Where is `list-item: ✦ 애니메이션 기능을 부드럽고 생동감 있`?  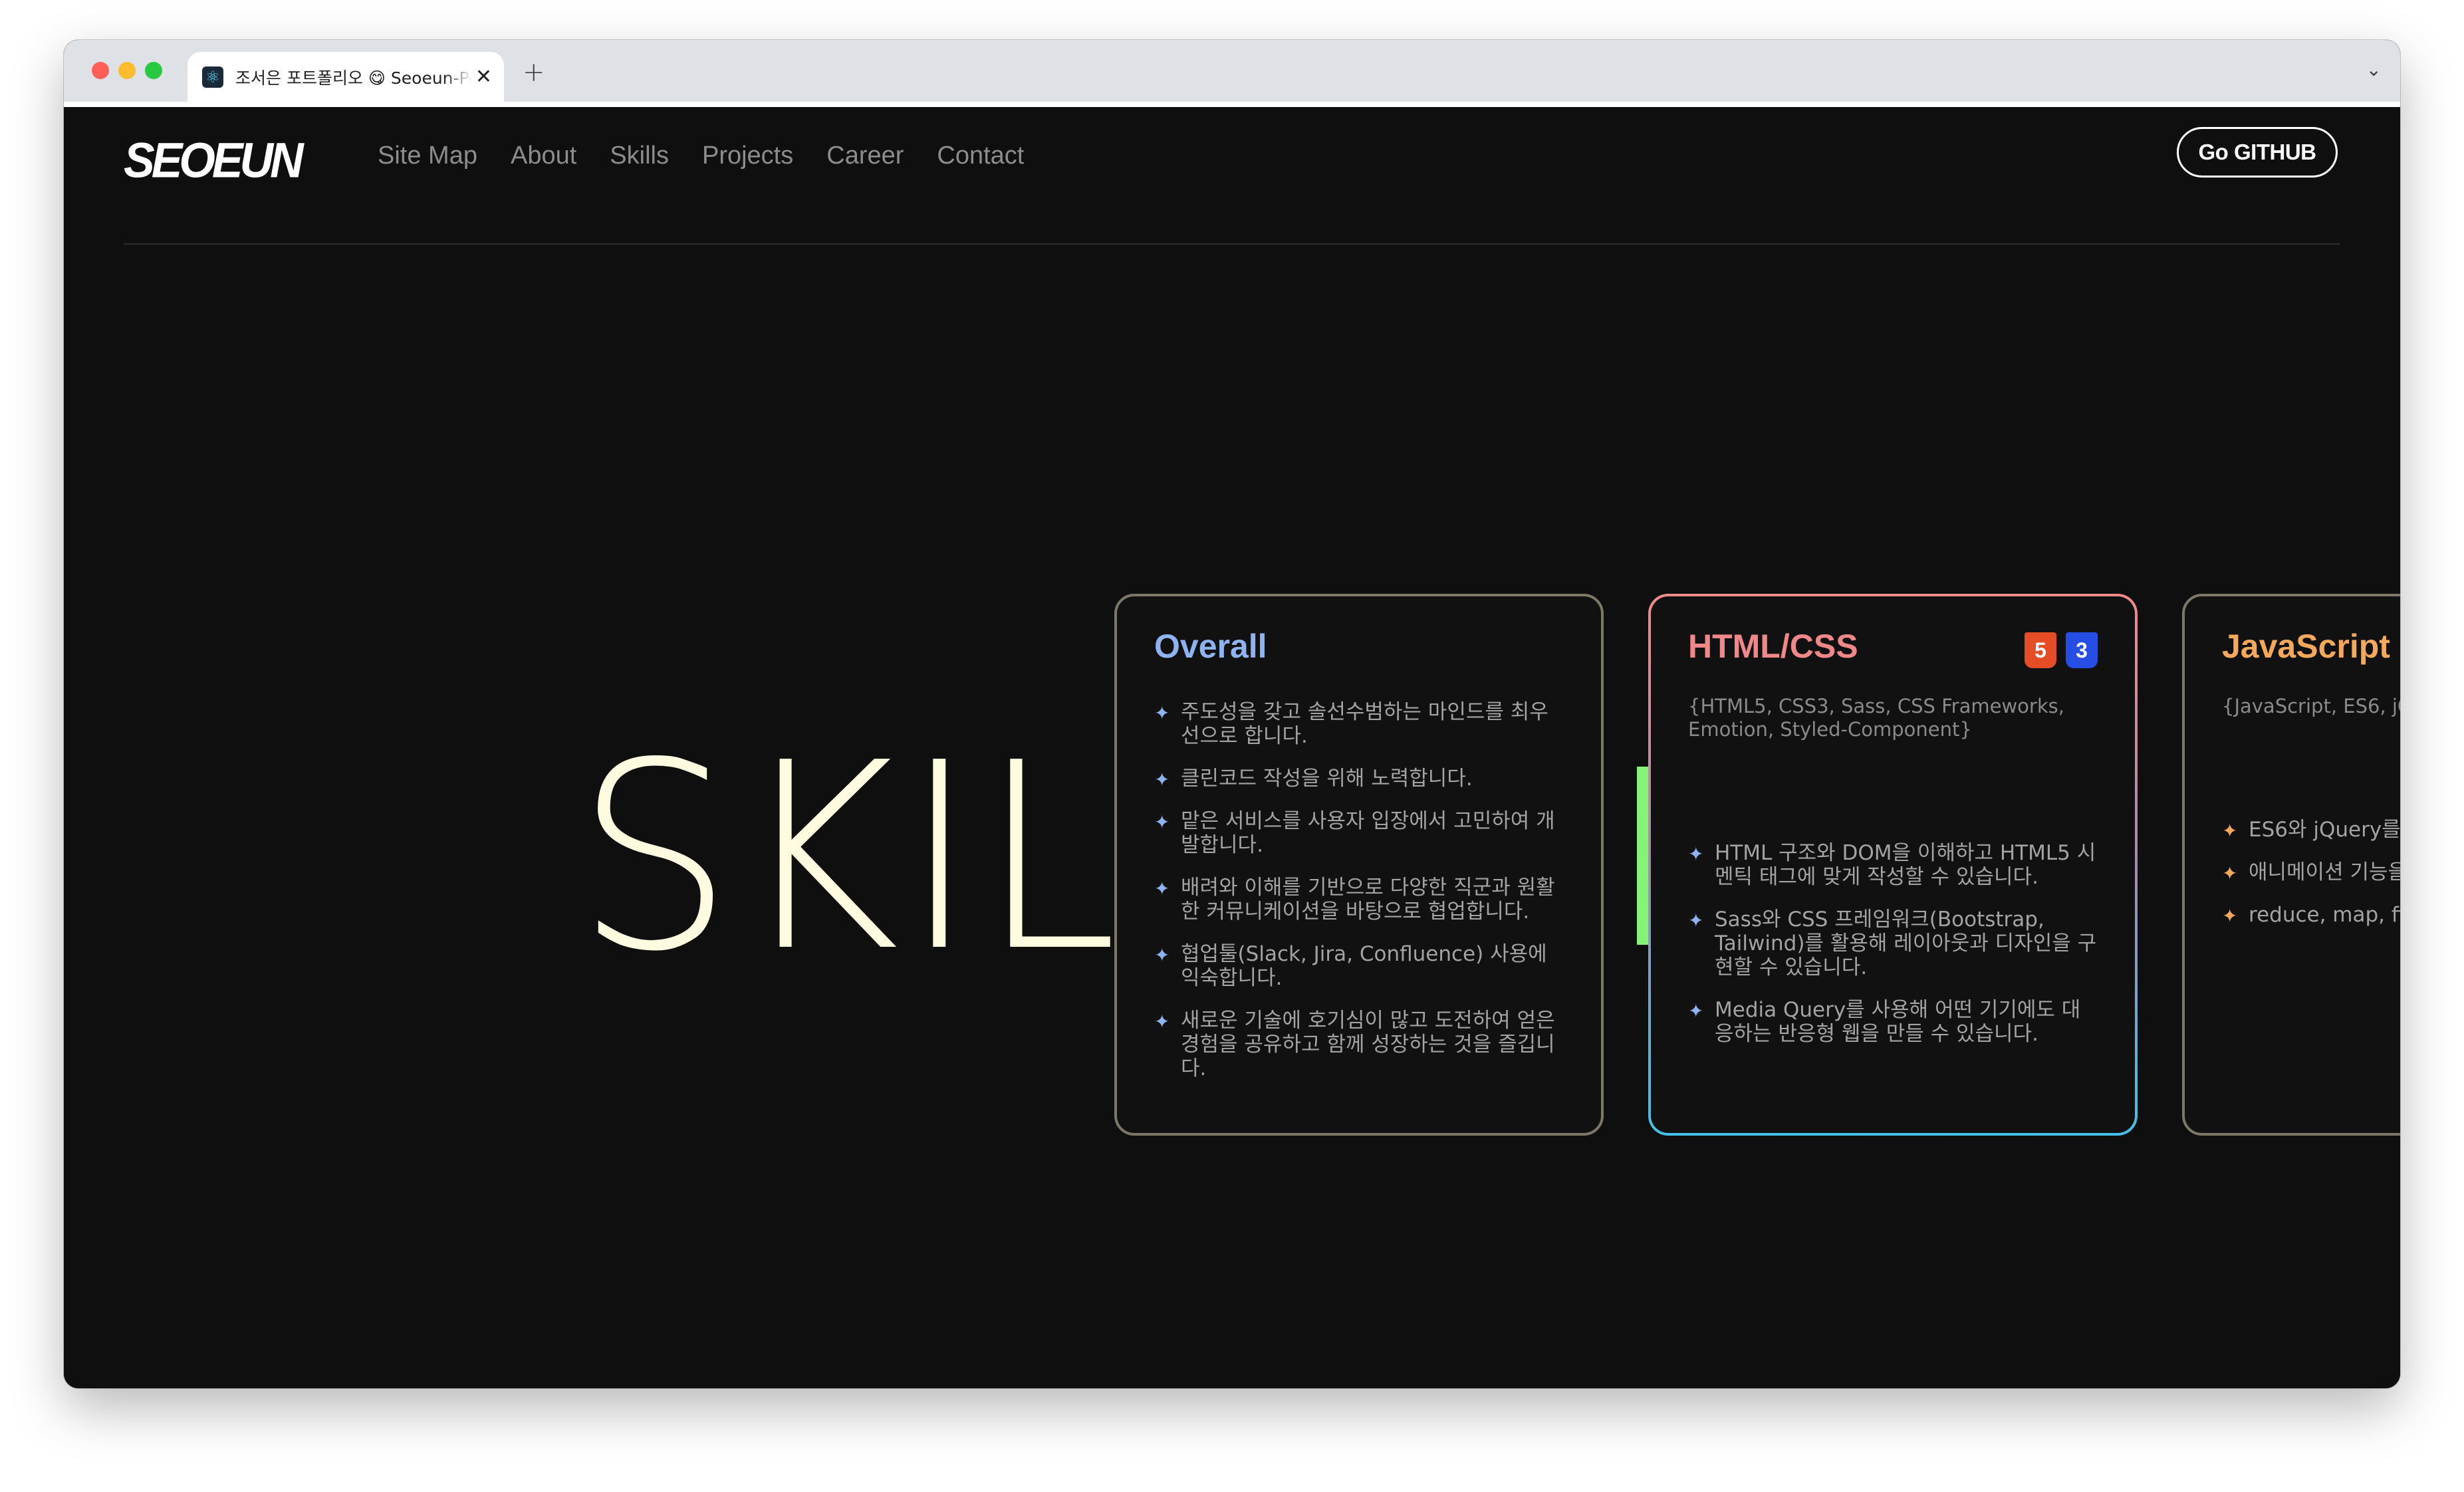
list-item: ✦ 애니메이션 기능을 부드럽고 생동감 있 is located at coordinates (2311, 872).